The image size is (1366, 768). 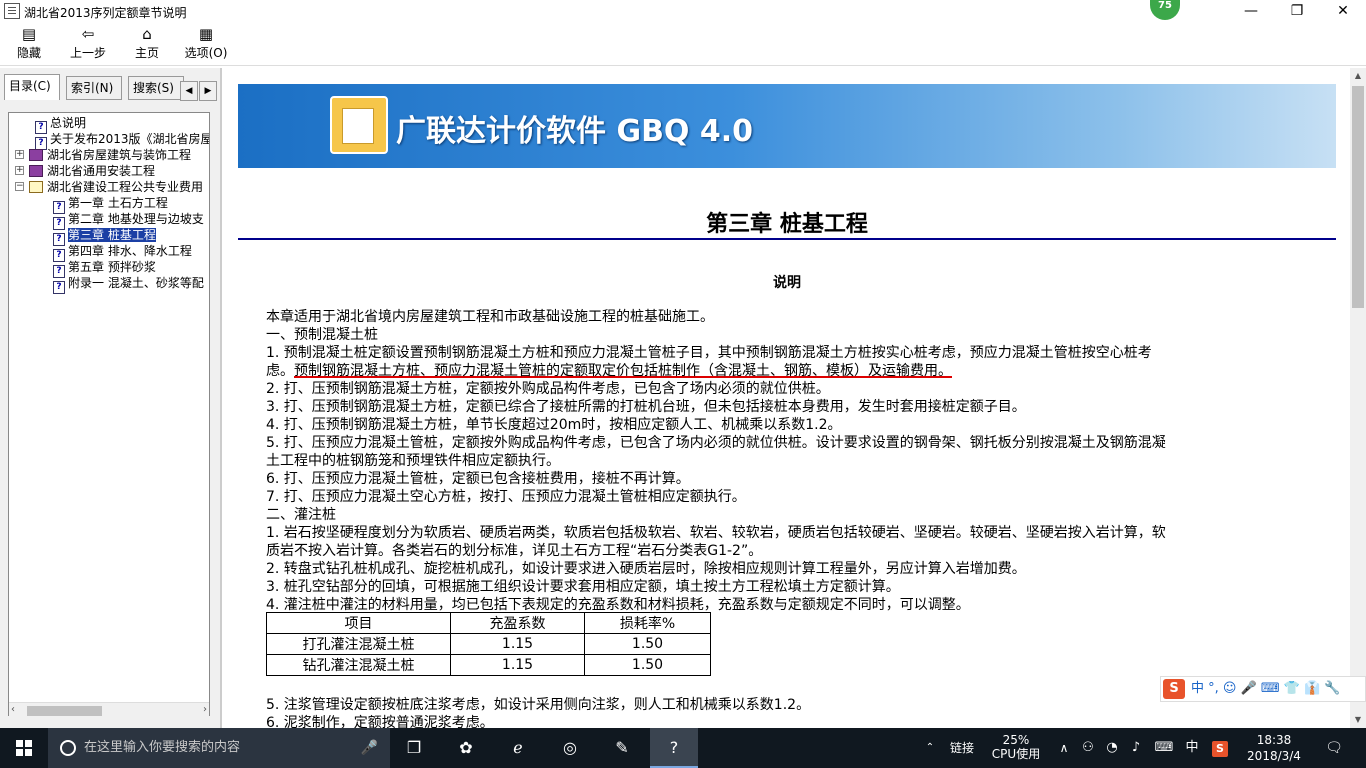 What do you see at coordinates (1358, 398) in the screenshot?
I see `content-vertical-scrollbar: ▲ ▼` at bounding box center [1358, 398].